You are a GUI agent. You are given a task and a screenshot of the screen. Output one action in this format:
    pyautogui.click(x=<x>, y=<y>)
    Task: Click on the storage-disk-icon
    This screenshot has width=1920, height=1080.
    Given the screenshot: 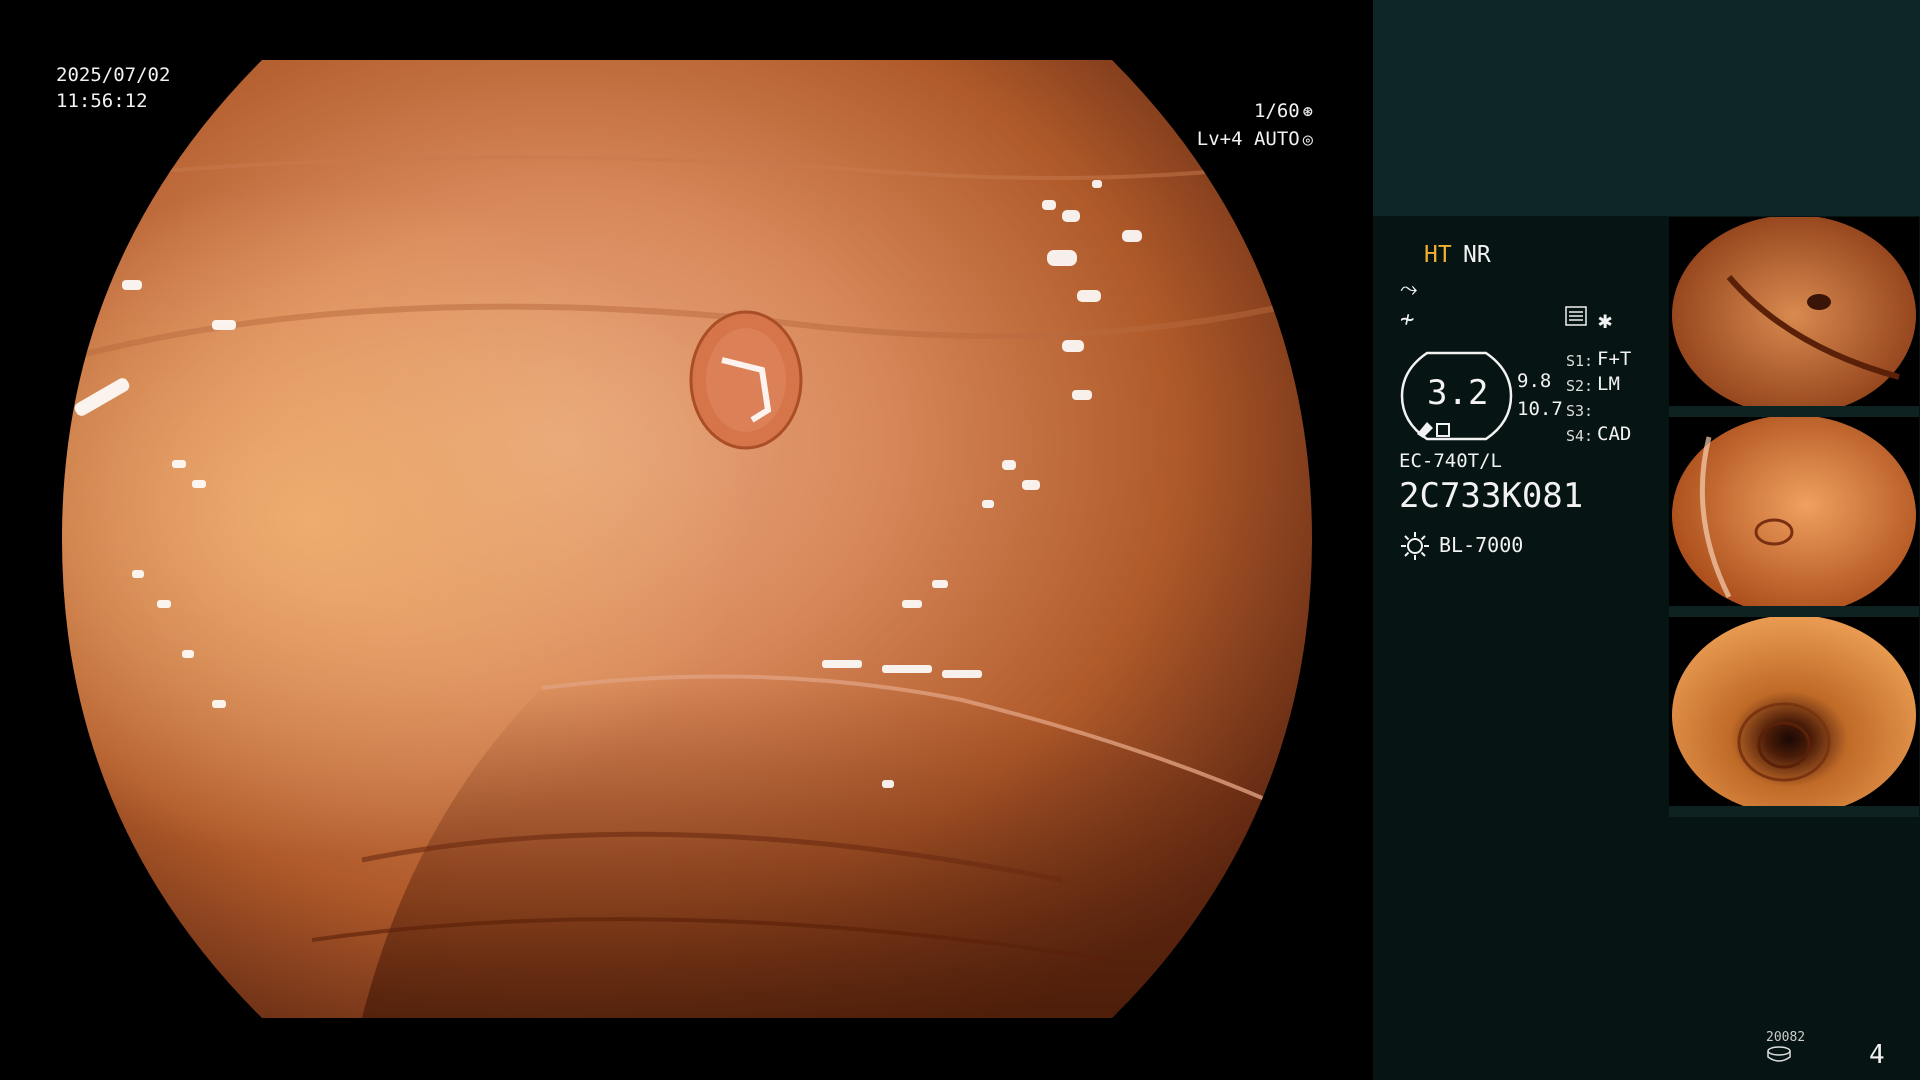 What is the action you would take?
    pyautogui.click(x=1779, y=1054)
    